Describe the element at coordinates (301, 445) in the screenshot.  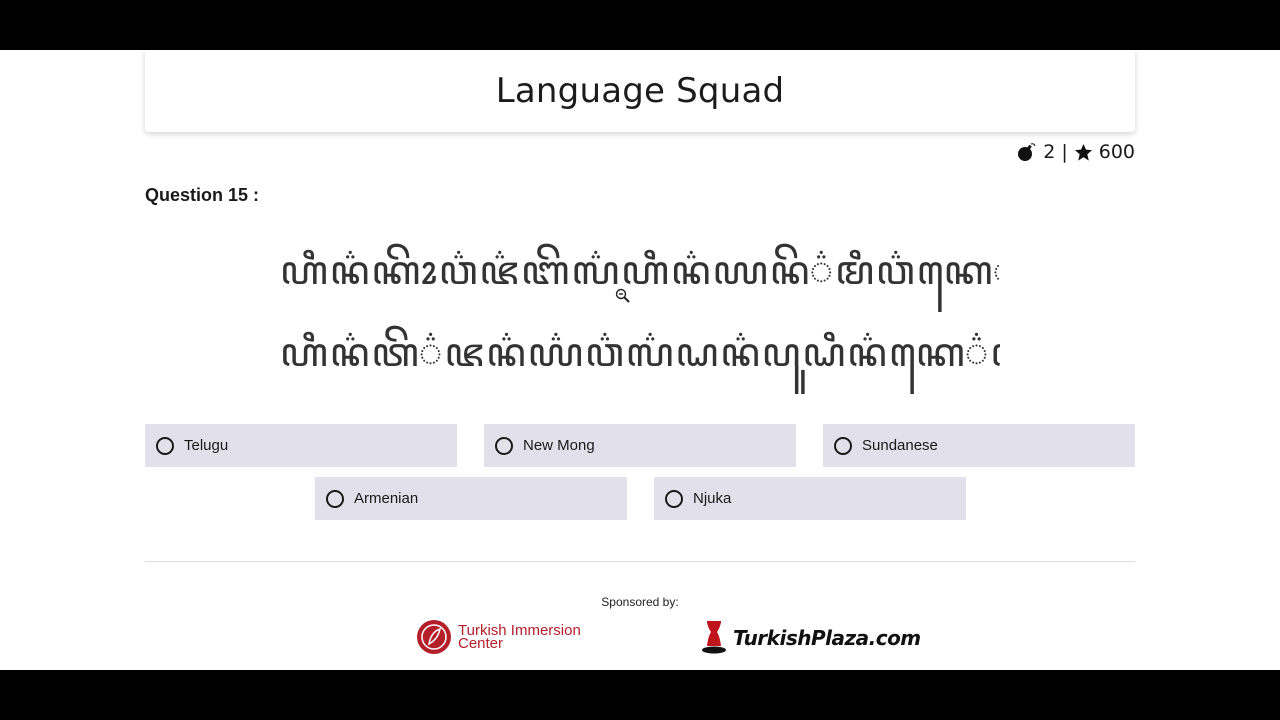
I see `answer-option-telugu: Telugu` at that location.